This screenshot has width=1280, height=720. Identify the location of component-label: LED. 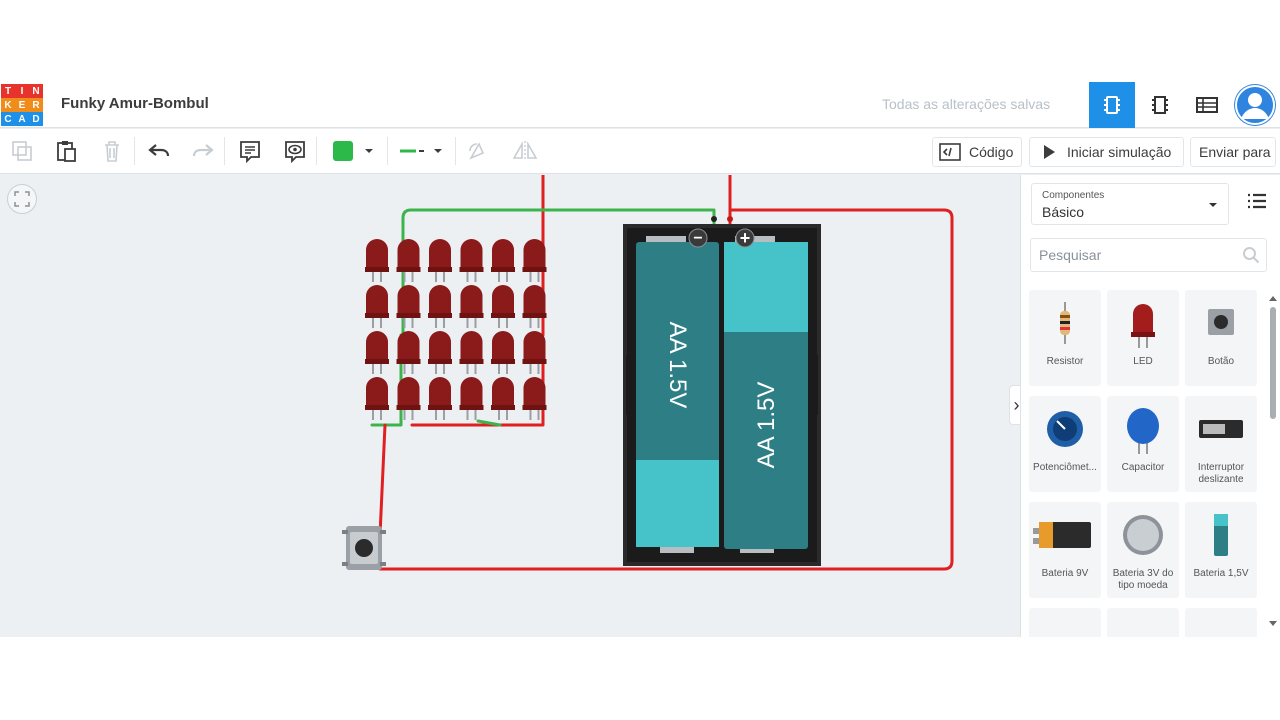
(1143, 361).